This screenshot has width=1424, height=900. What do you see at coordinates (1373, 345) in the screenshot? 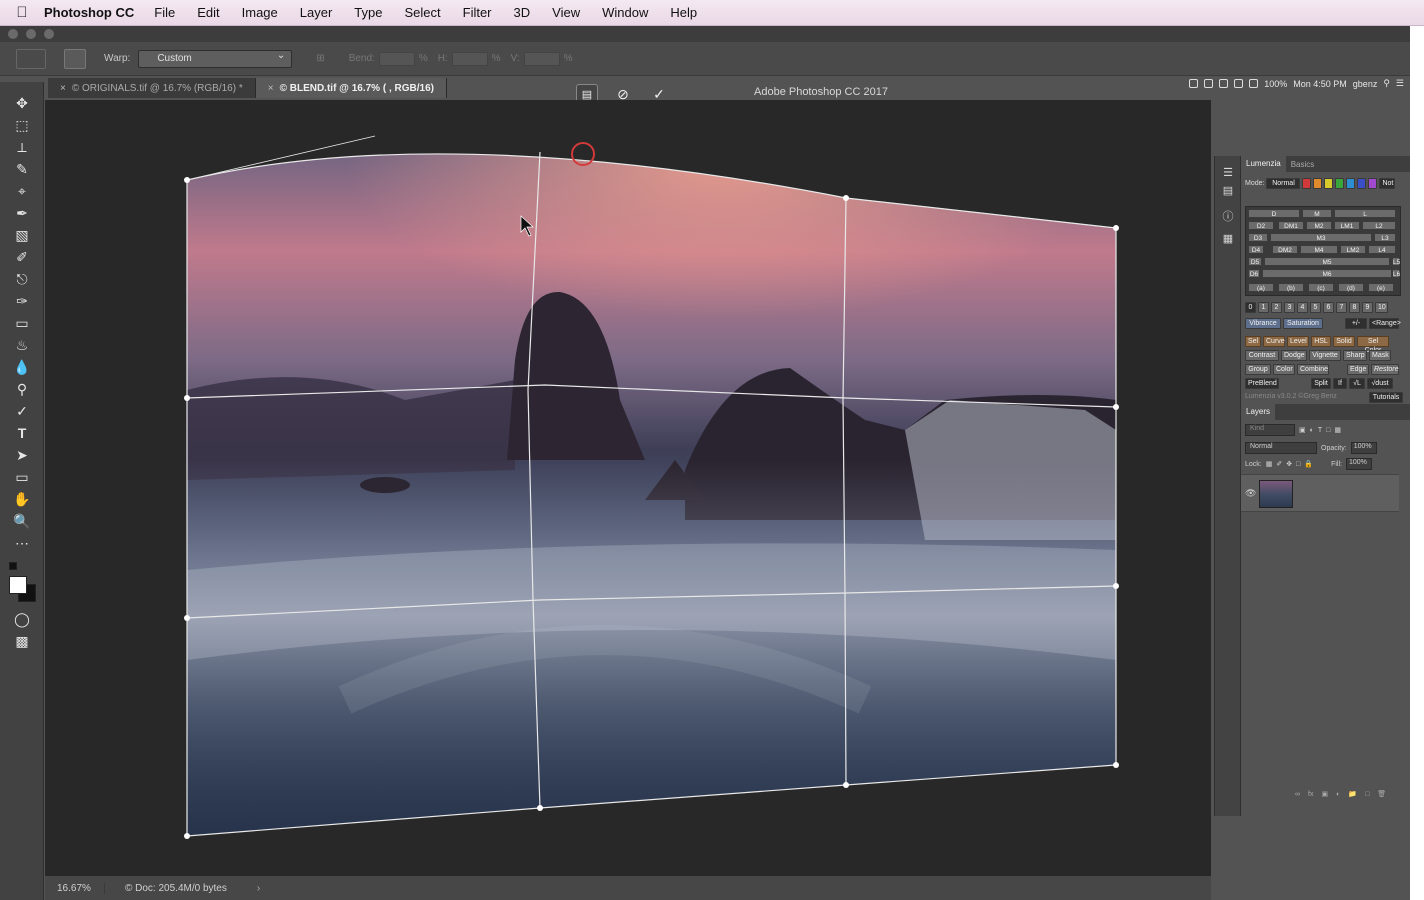
I see `sel-color-button: Sel Color` at bounding box center [1373, 345].